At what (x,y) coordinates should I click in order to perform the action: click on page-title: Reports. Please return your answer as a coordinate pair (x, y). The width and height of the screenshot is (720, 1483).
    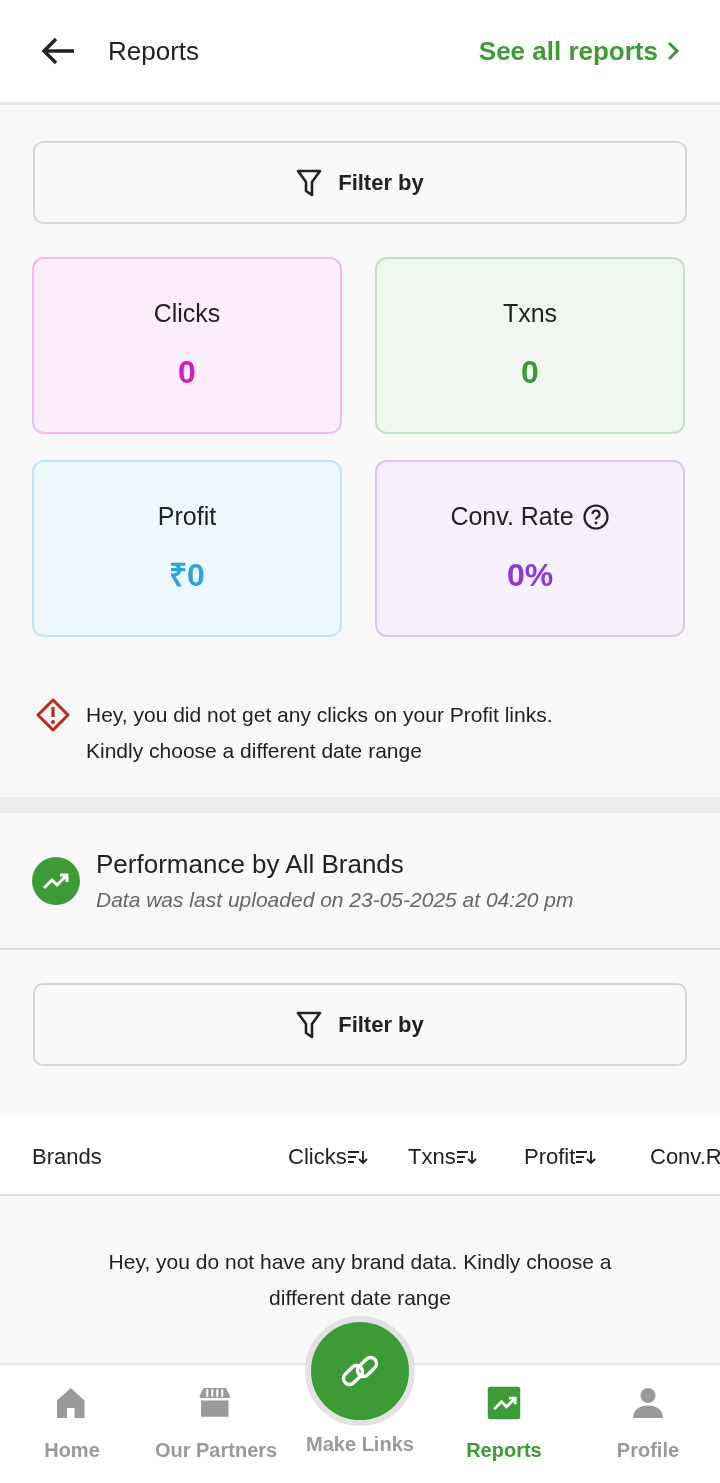
    Looking at the image, I should click on (154, 51).